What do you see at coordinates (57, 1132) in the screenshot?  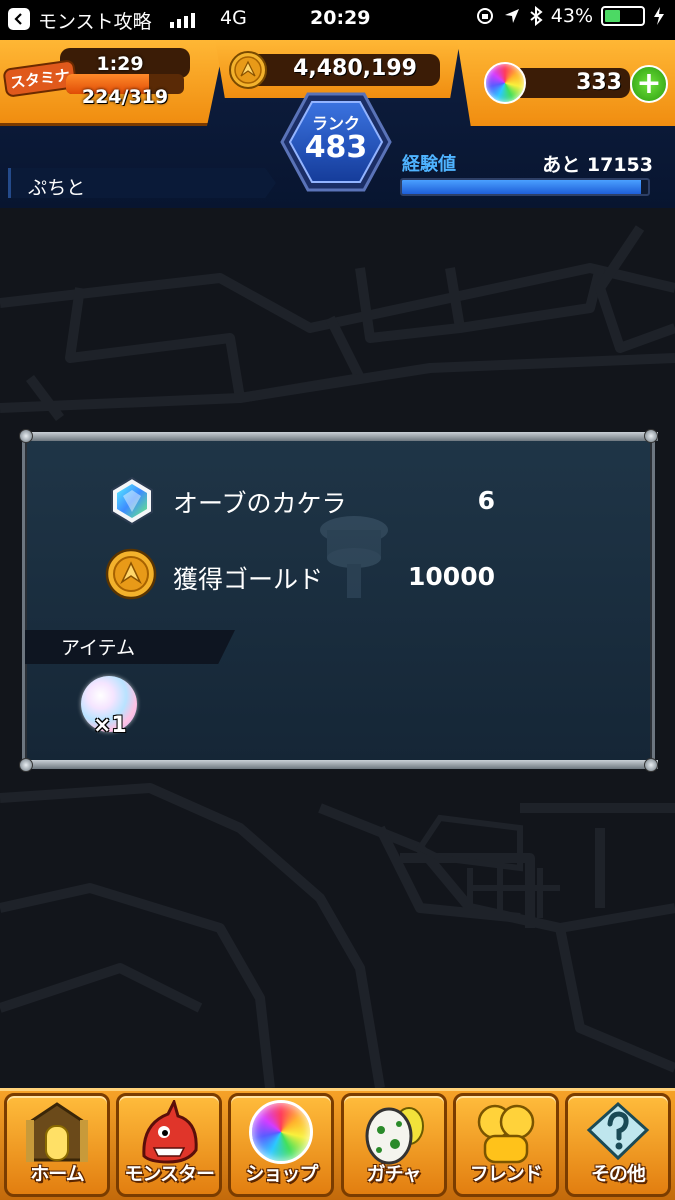 I see `home-gate-icon` at bounding box center [57, 1132].